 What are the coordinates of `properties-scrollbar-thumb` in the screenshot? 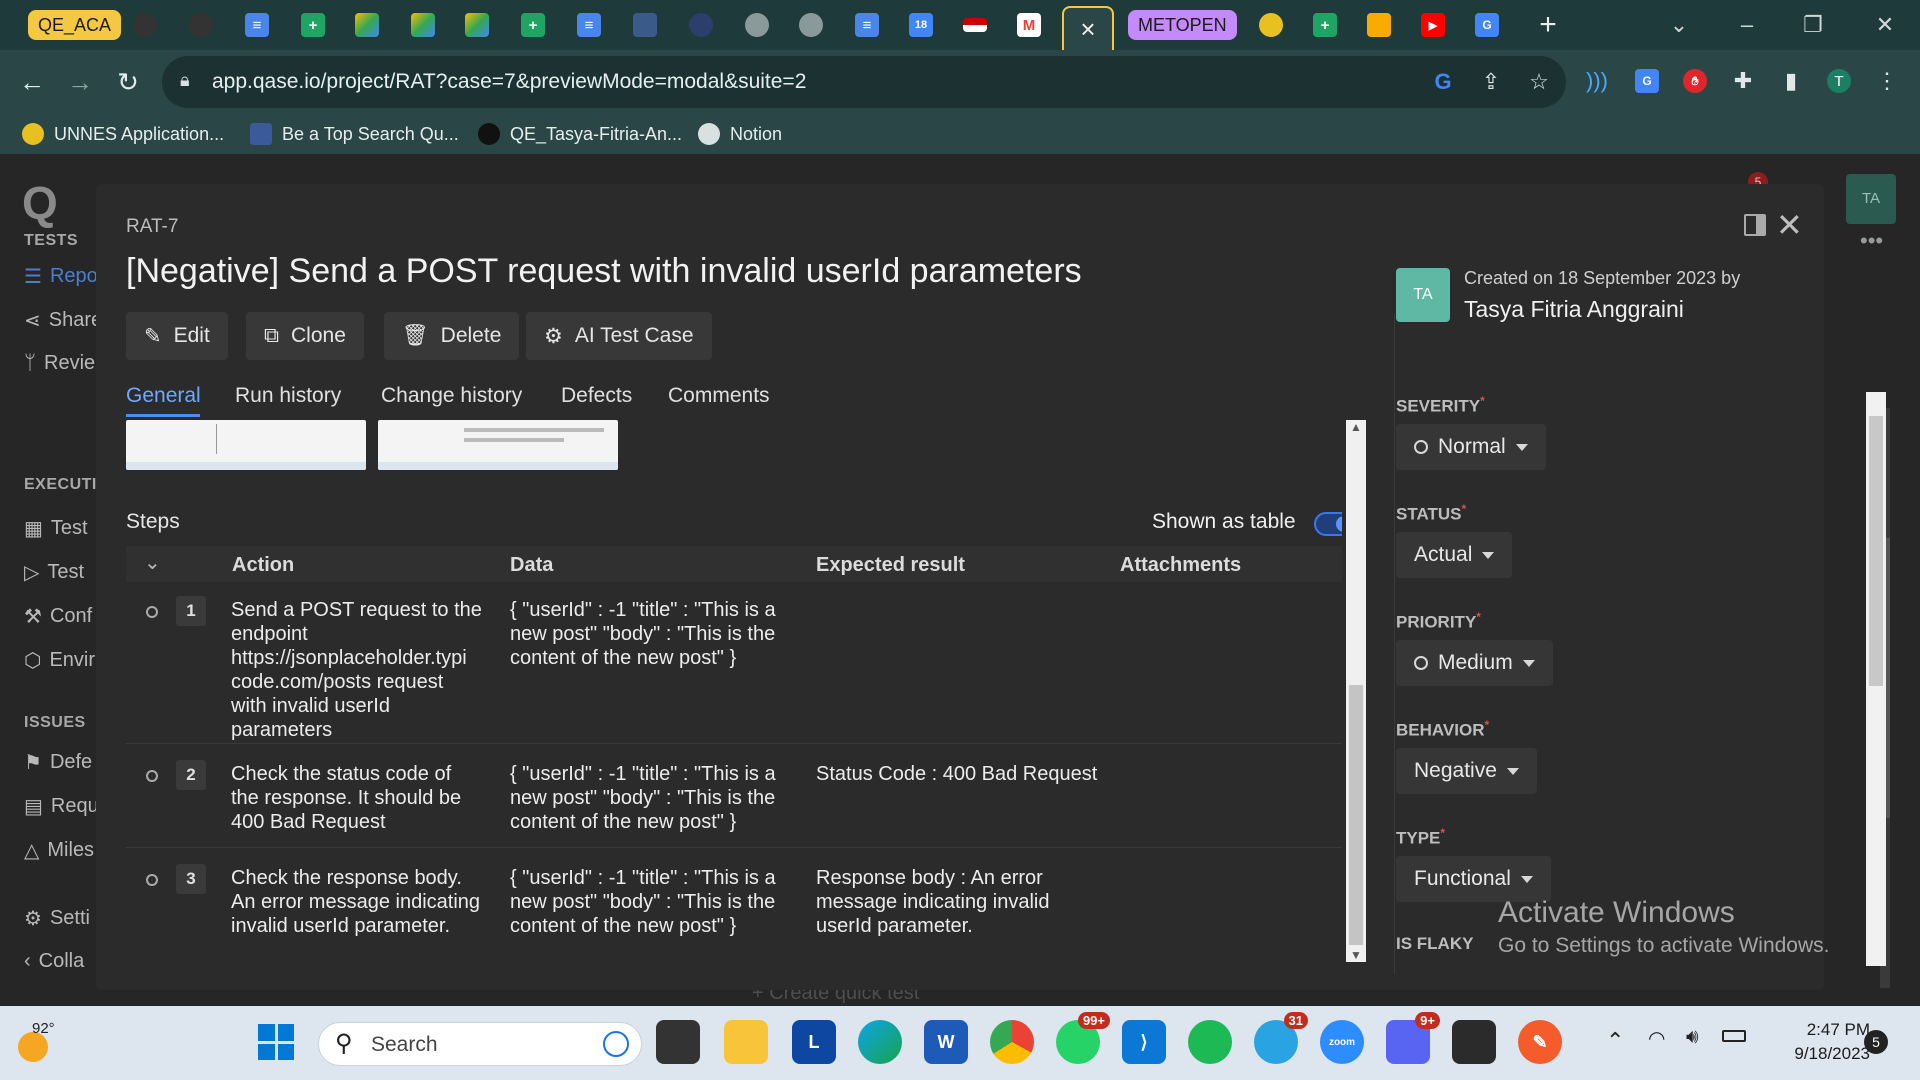 It's located at (1876, 551).